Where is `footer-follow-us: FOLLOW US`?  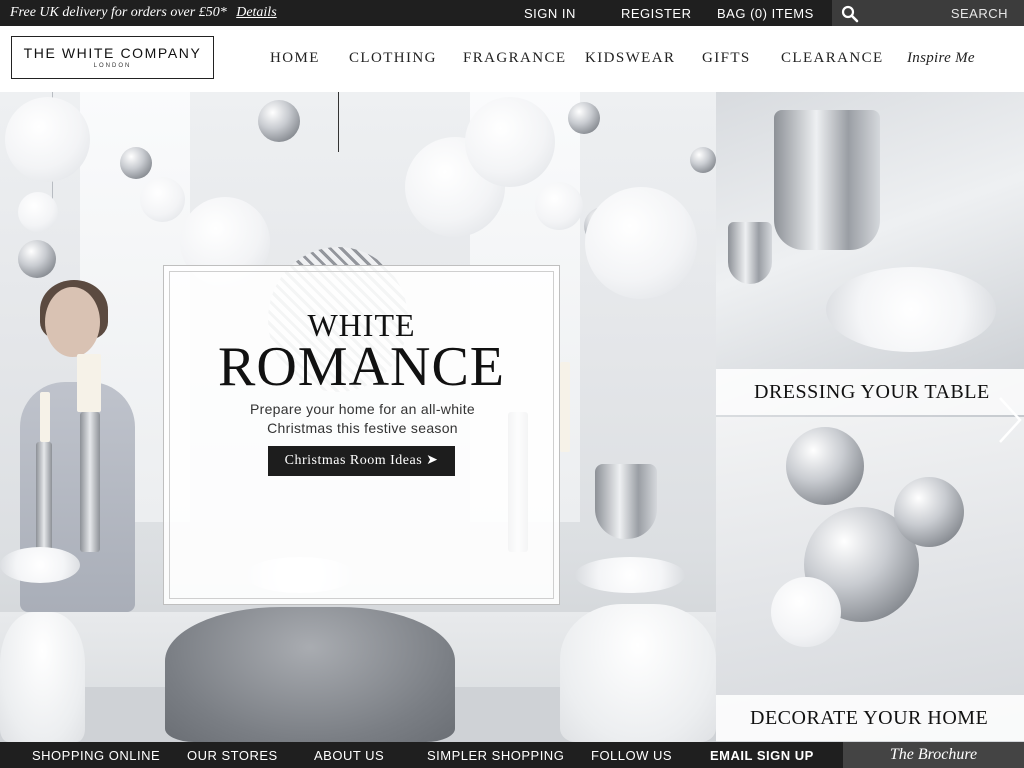
footer-follow-us: FOLLOW US is located at coordinates (631, 755).